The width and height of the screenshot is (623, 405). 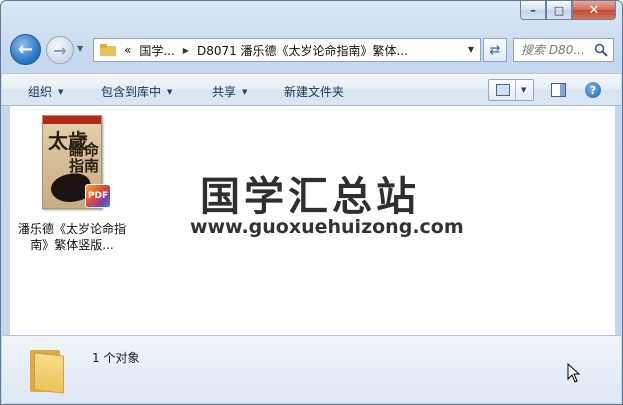 I want to click on view-icon, so click(x=503, y=90).